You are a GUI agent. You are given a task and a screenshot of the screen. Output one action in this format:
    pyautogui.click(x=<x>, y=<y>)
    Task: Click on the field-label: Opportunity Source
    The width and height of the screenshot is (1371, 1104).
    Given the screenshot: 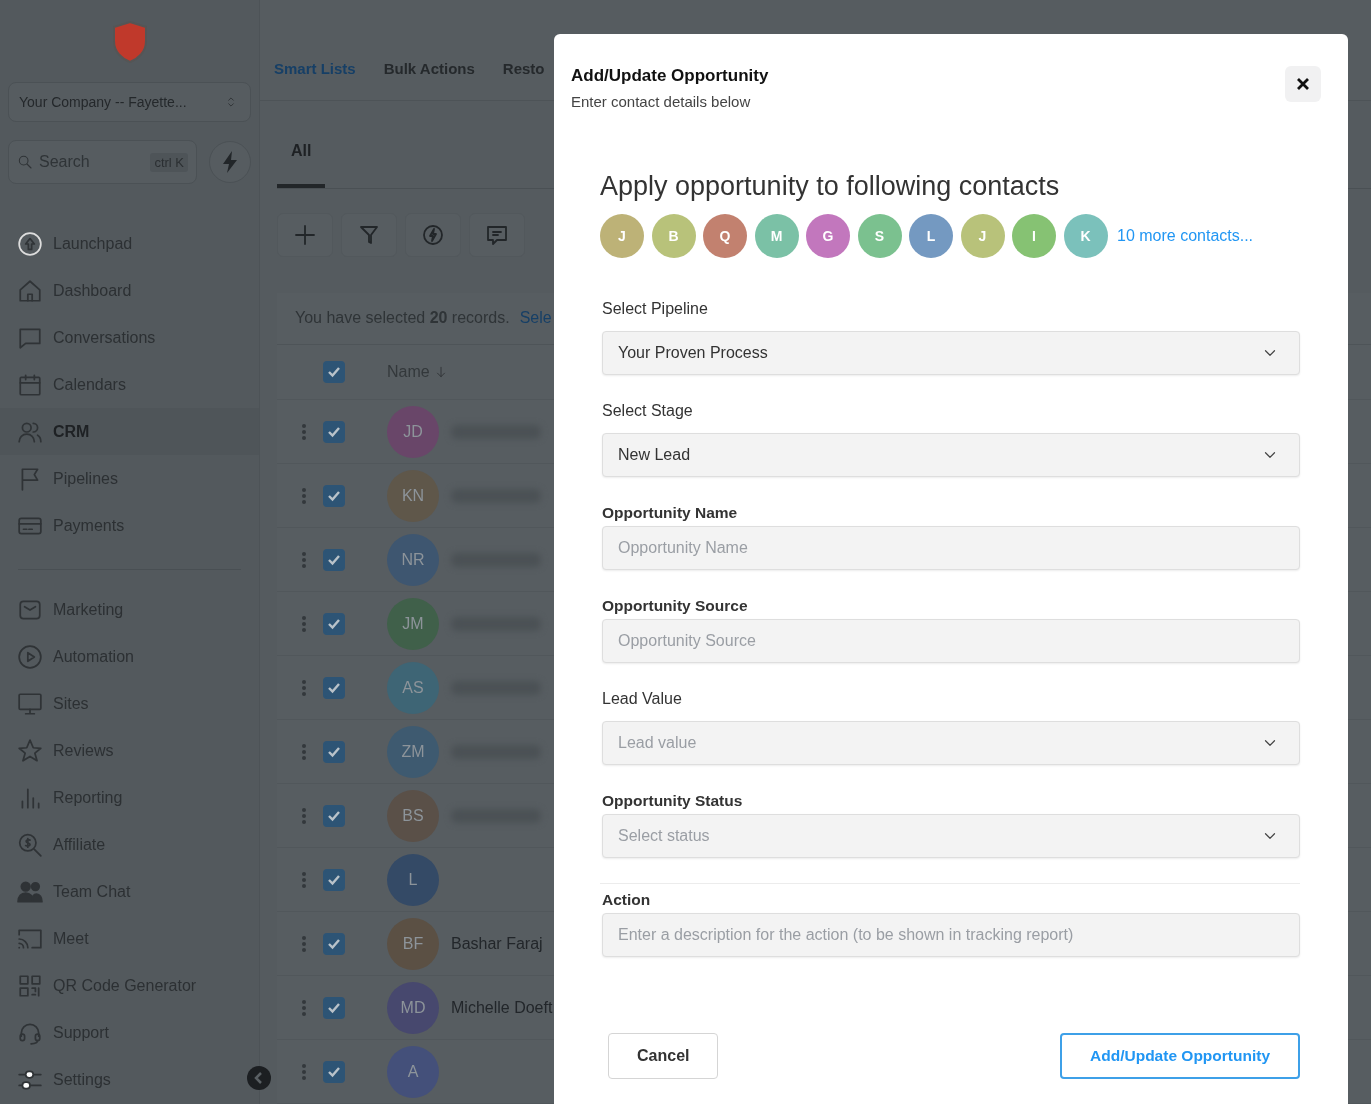 What is the action you would take?
    pyautogui.click(x=675, y=606)
    